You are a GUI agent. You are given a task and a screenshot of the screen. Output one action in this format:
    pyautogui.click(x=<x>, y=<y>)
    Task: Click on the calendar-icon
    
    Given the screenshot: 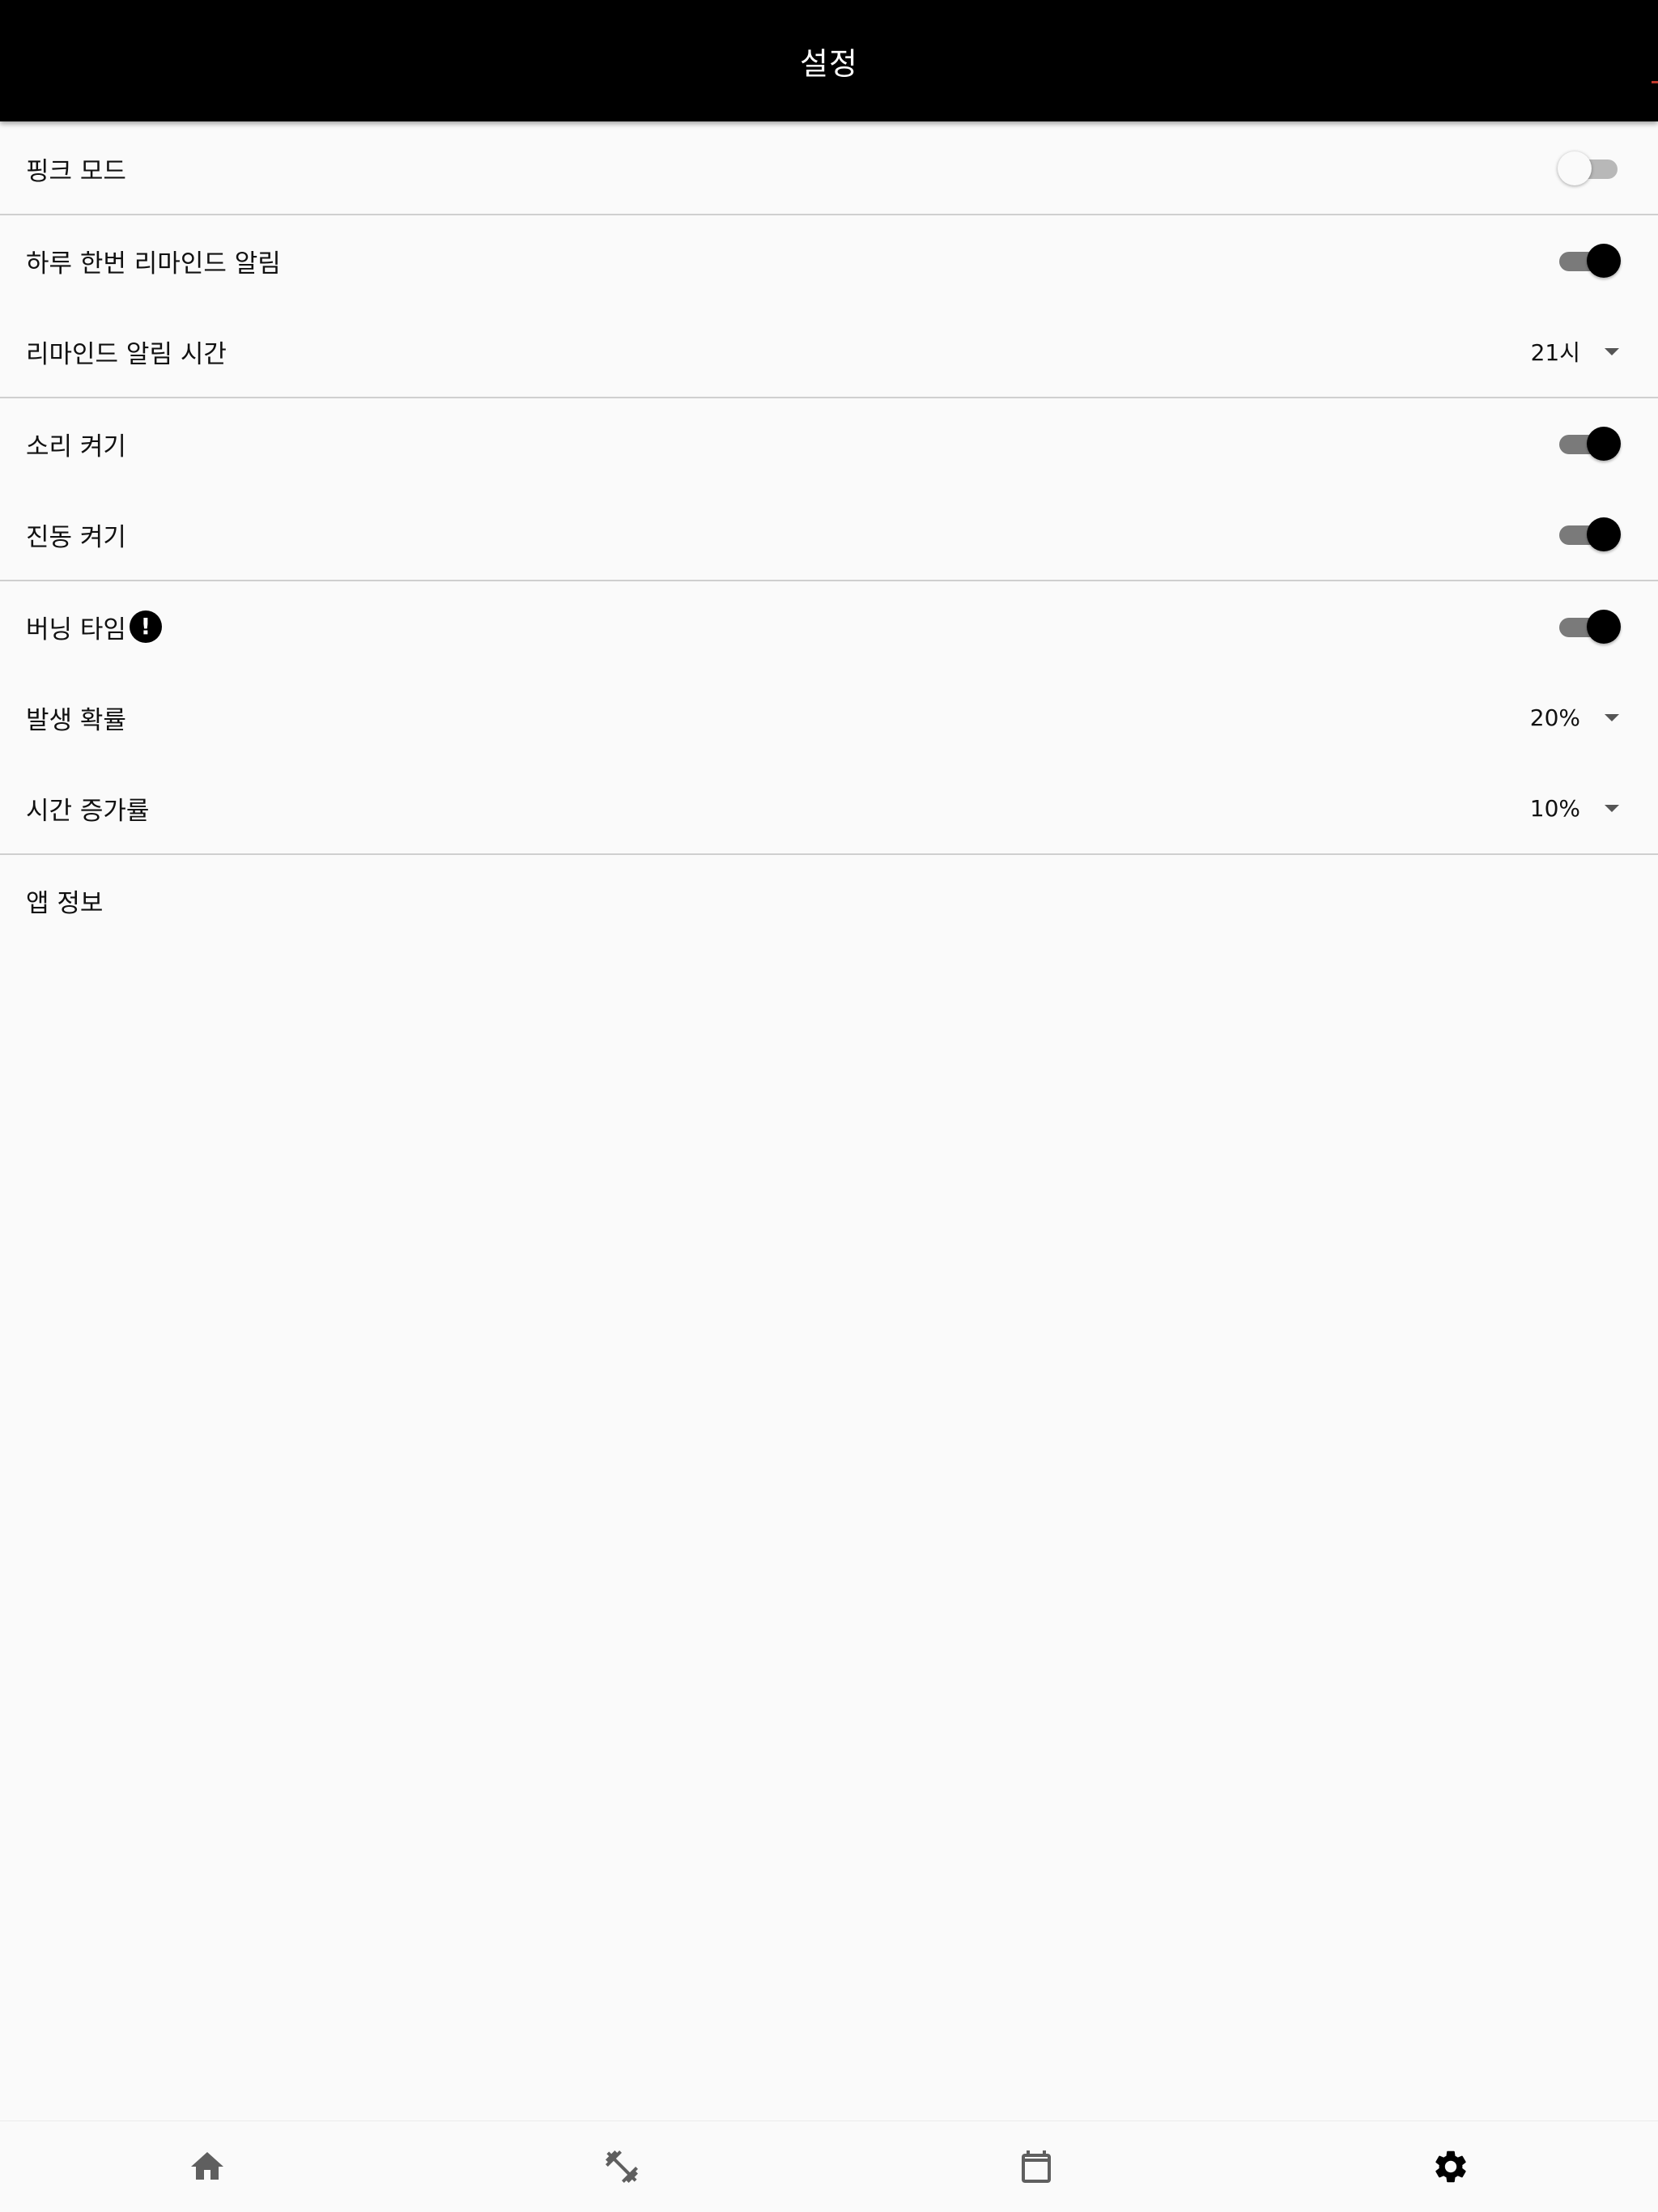 What is the action you would take?
    pyautogui.click(x=1036, y=2166)
    